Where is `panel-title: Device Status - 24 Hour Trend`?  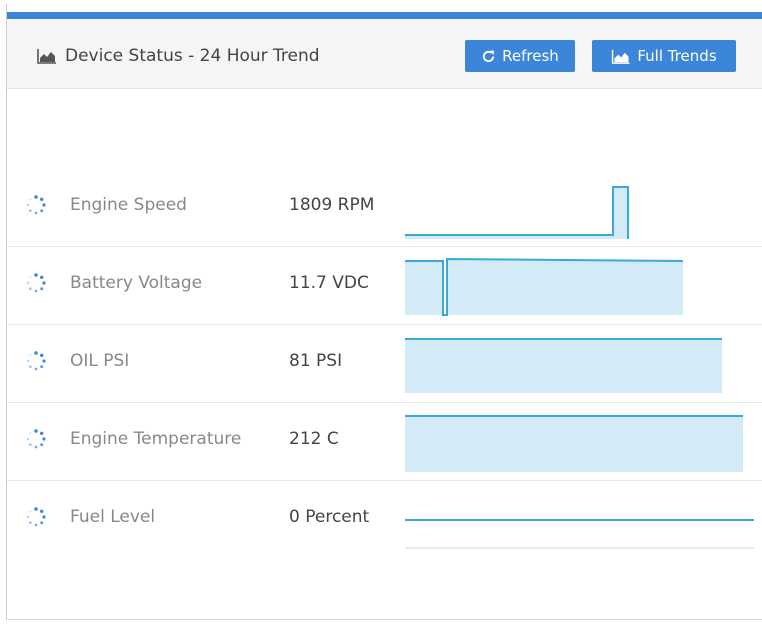
panel-title: Device Status - 24 Hour Trend is located at coordinates (178, 56).